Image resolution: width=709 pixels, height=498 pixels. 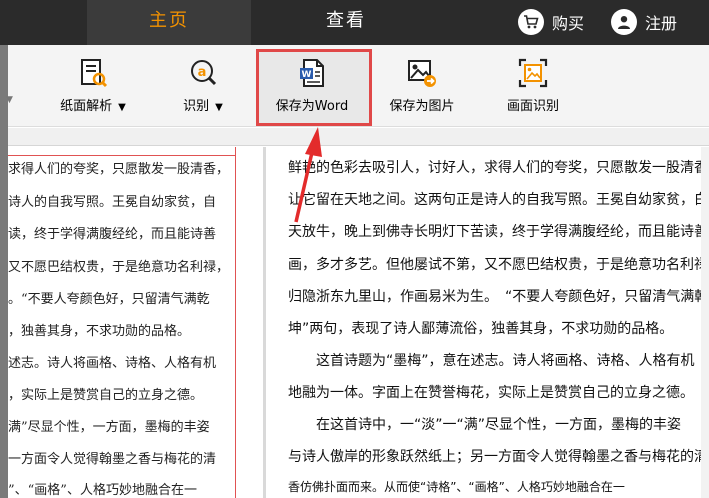 I want to click on cart-icon, so click(x=531, y=22).